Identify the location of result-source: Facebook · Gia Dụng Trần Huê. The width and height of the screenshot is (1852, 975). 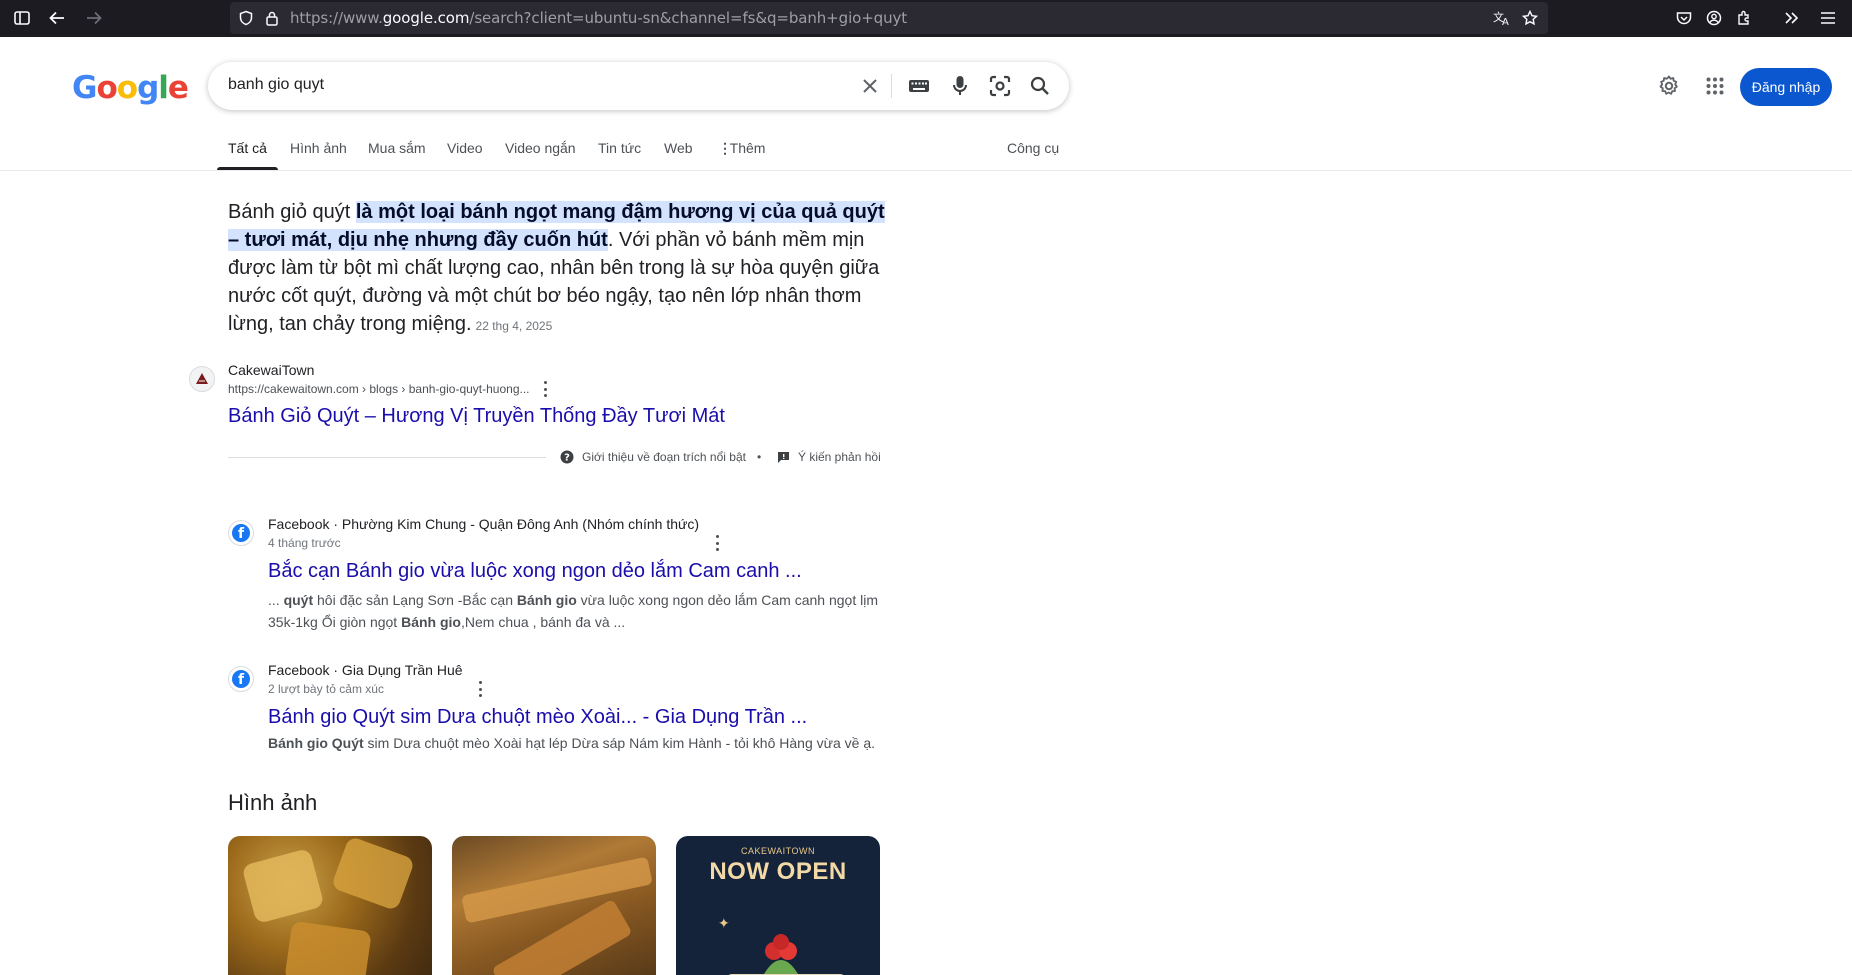
(365, 670).